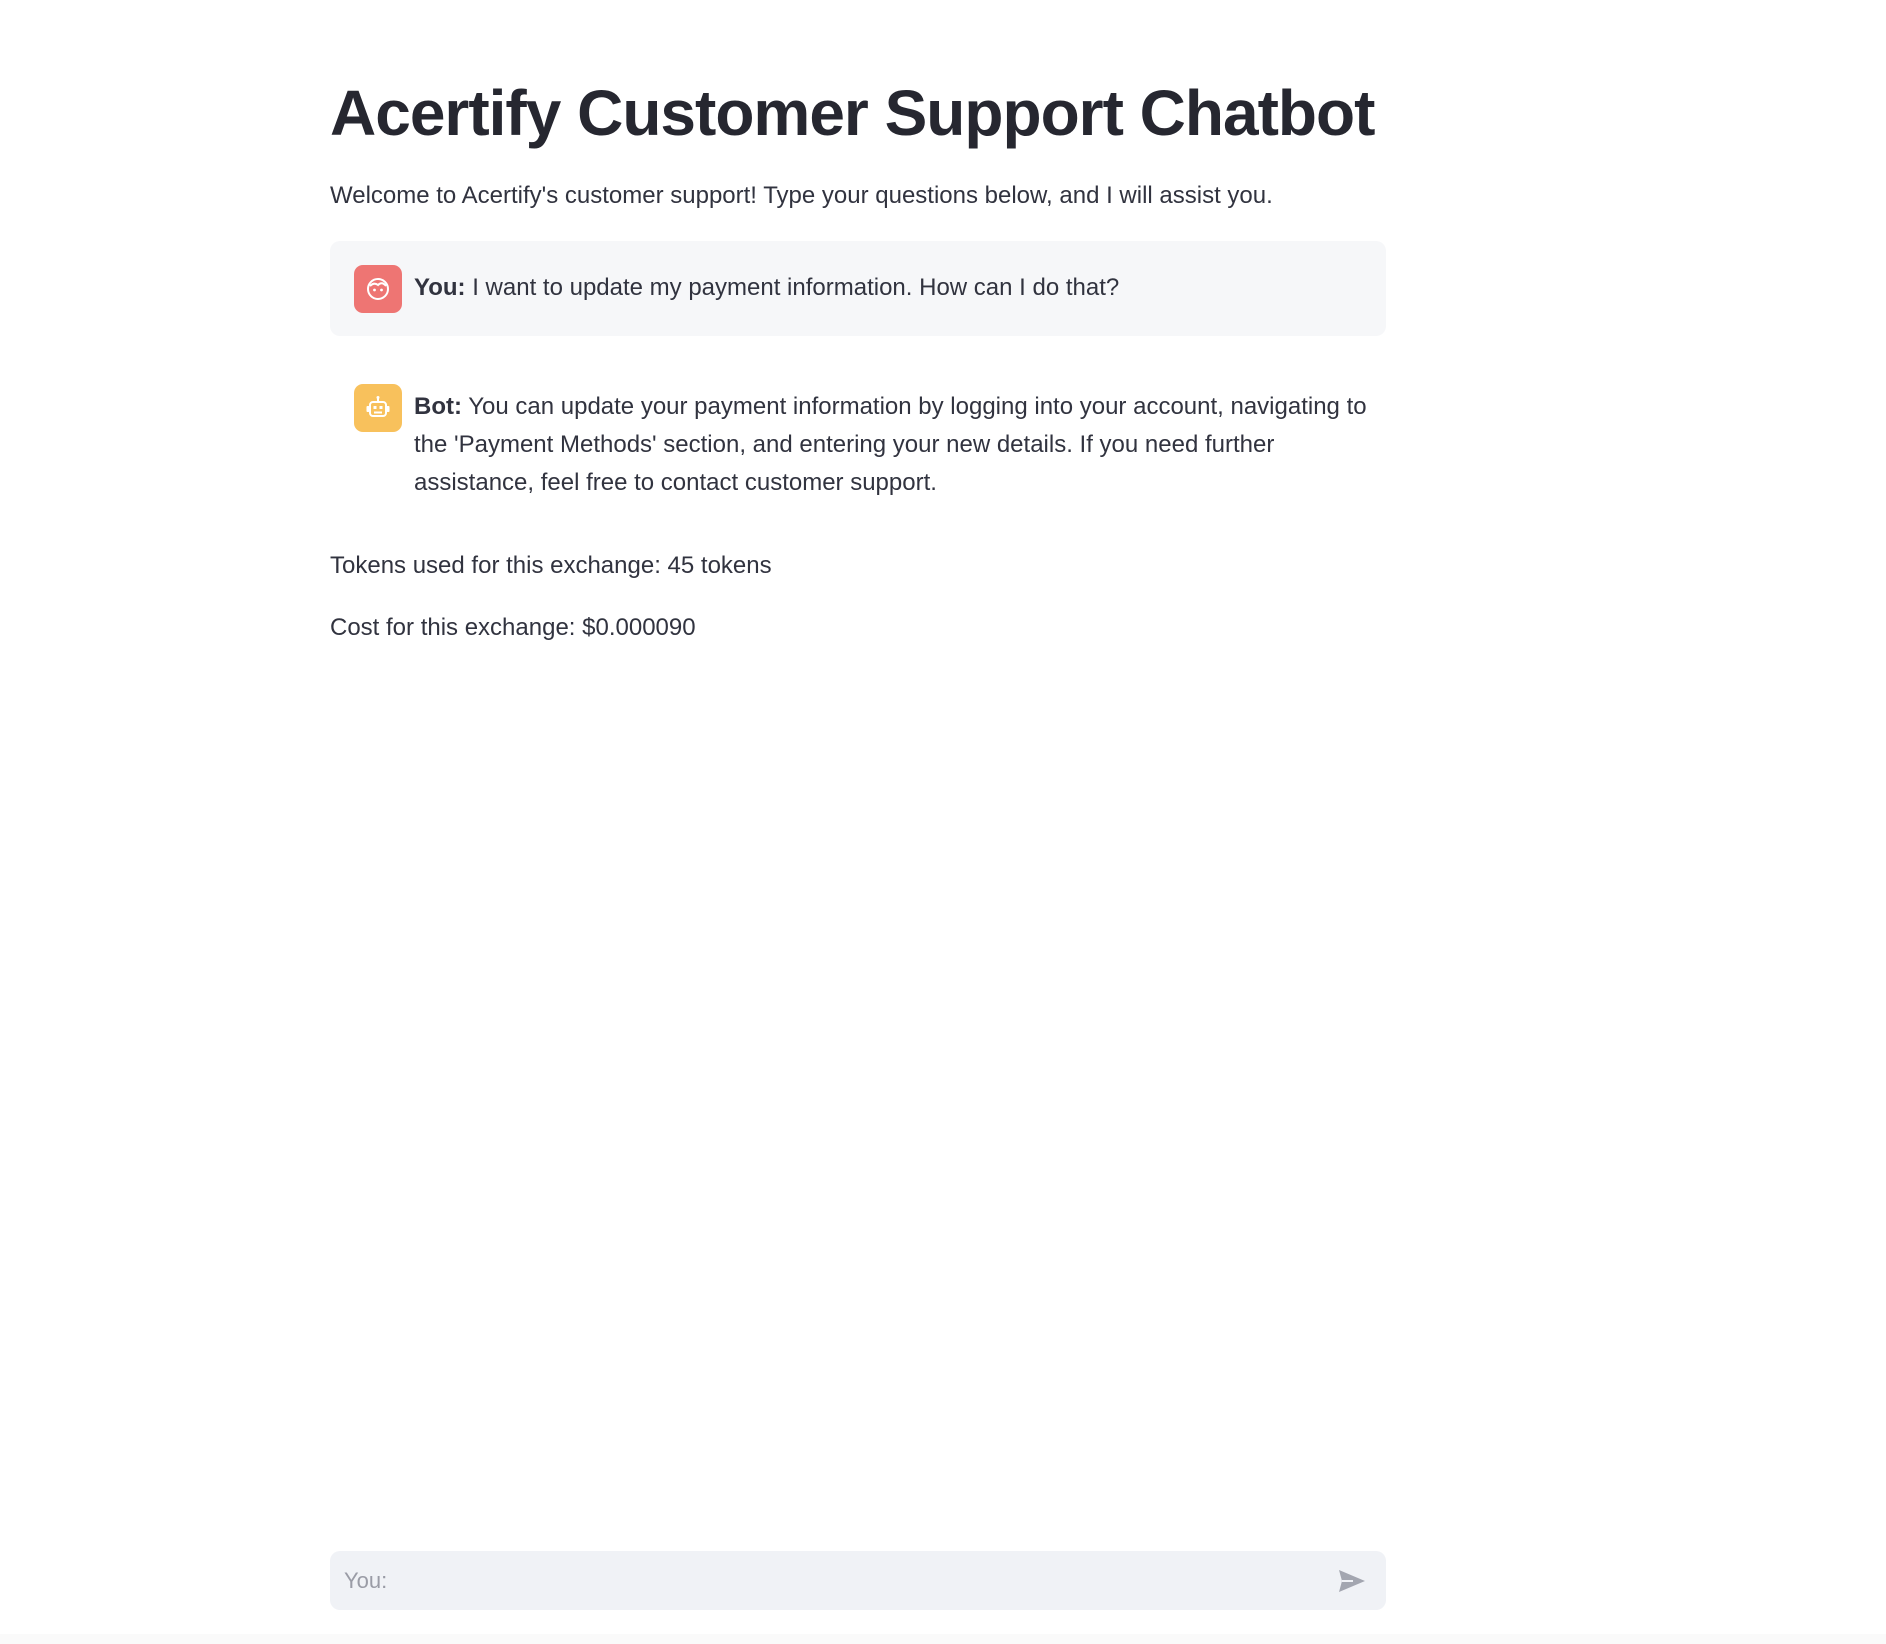 Image resolution: width=1886 pixels, height=1644 pixels. Describe the element at coordinates (438, 406) in the screenshot. I see `bot-speaker-label: Bot:` at that location.